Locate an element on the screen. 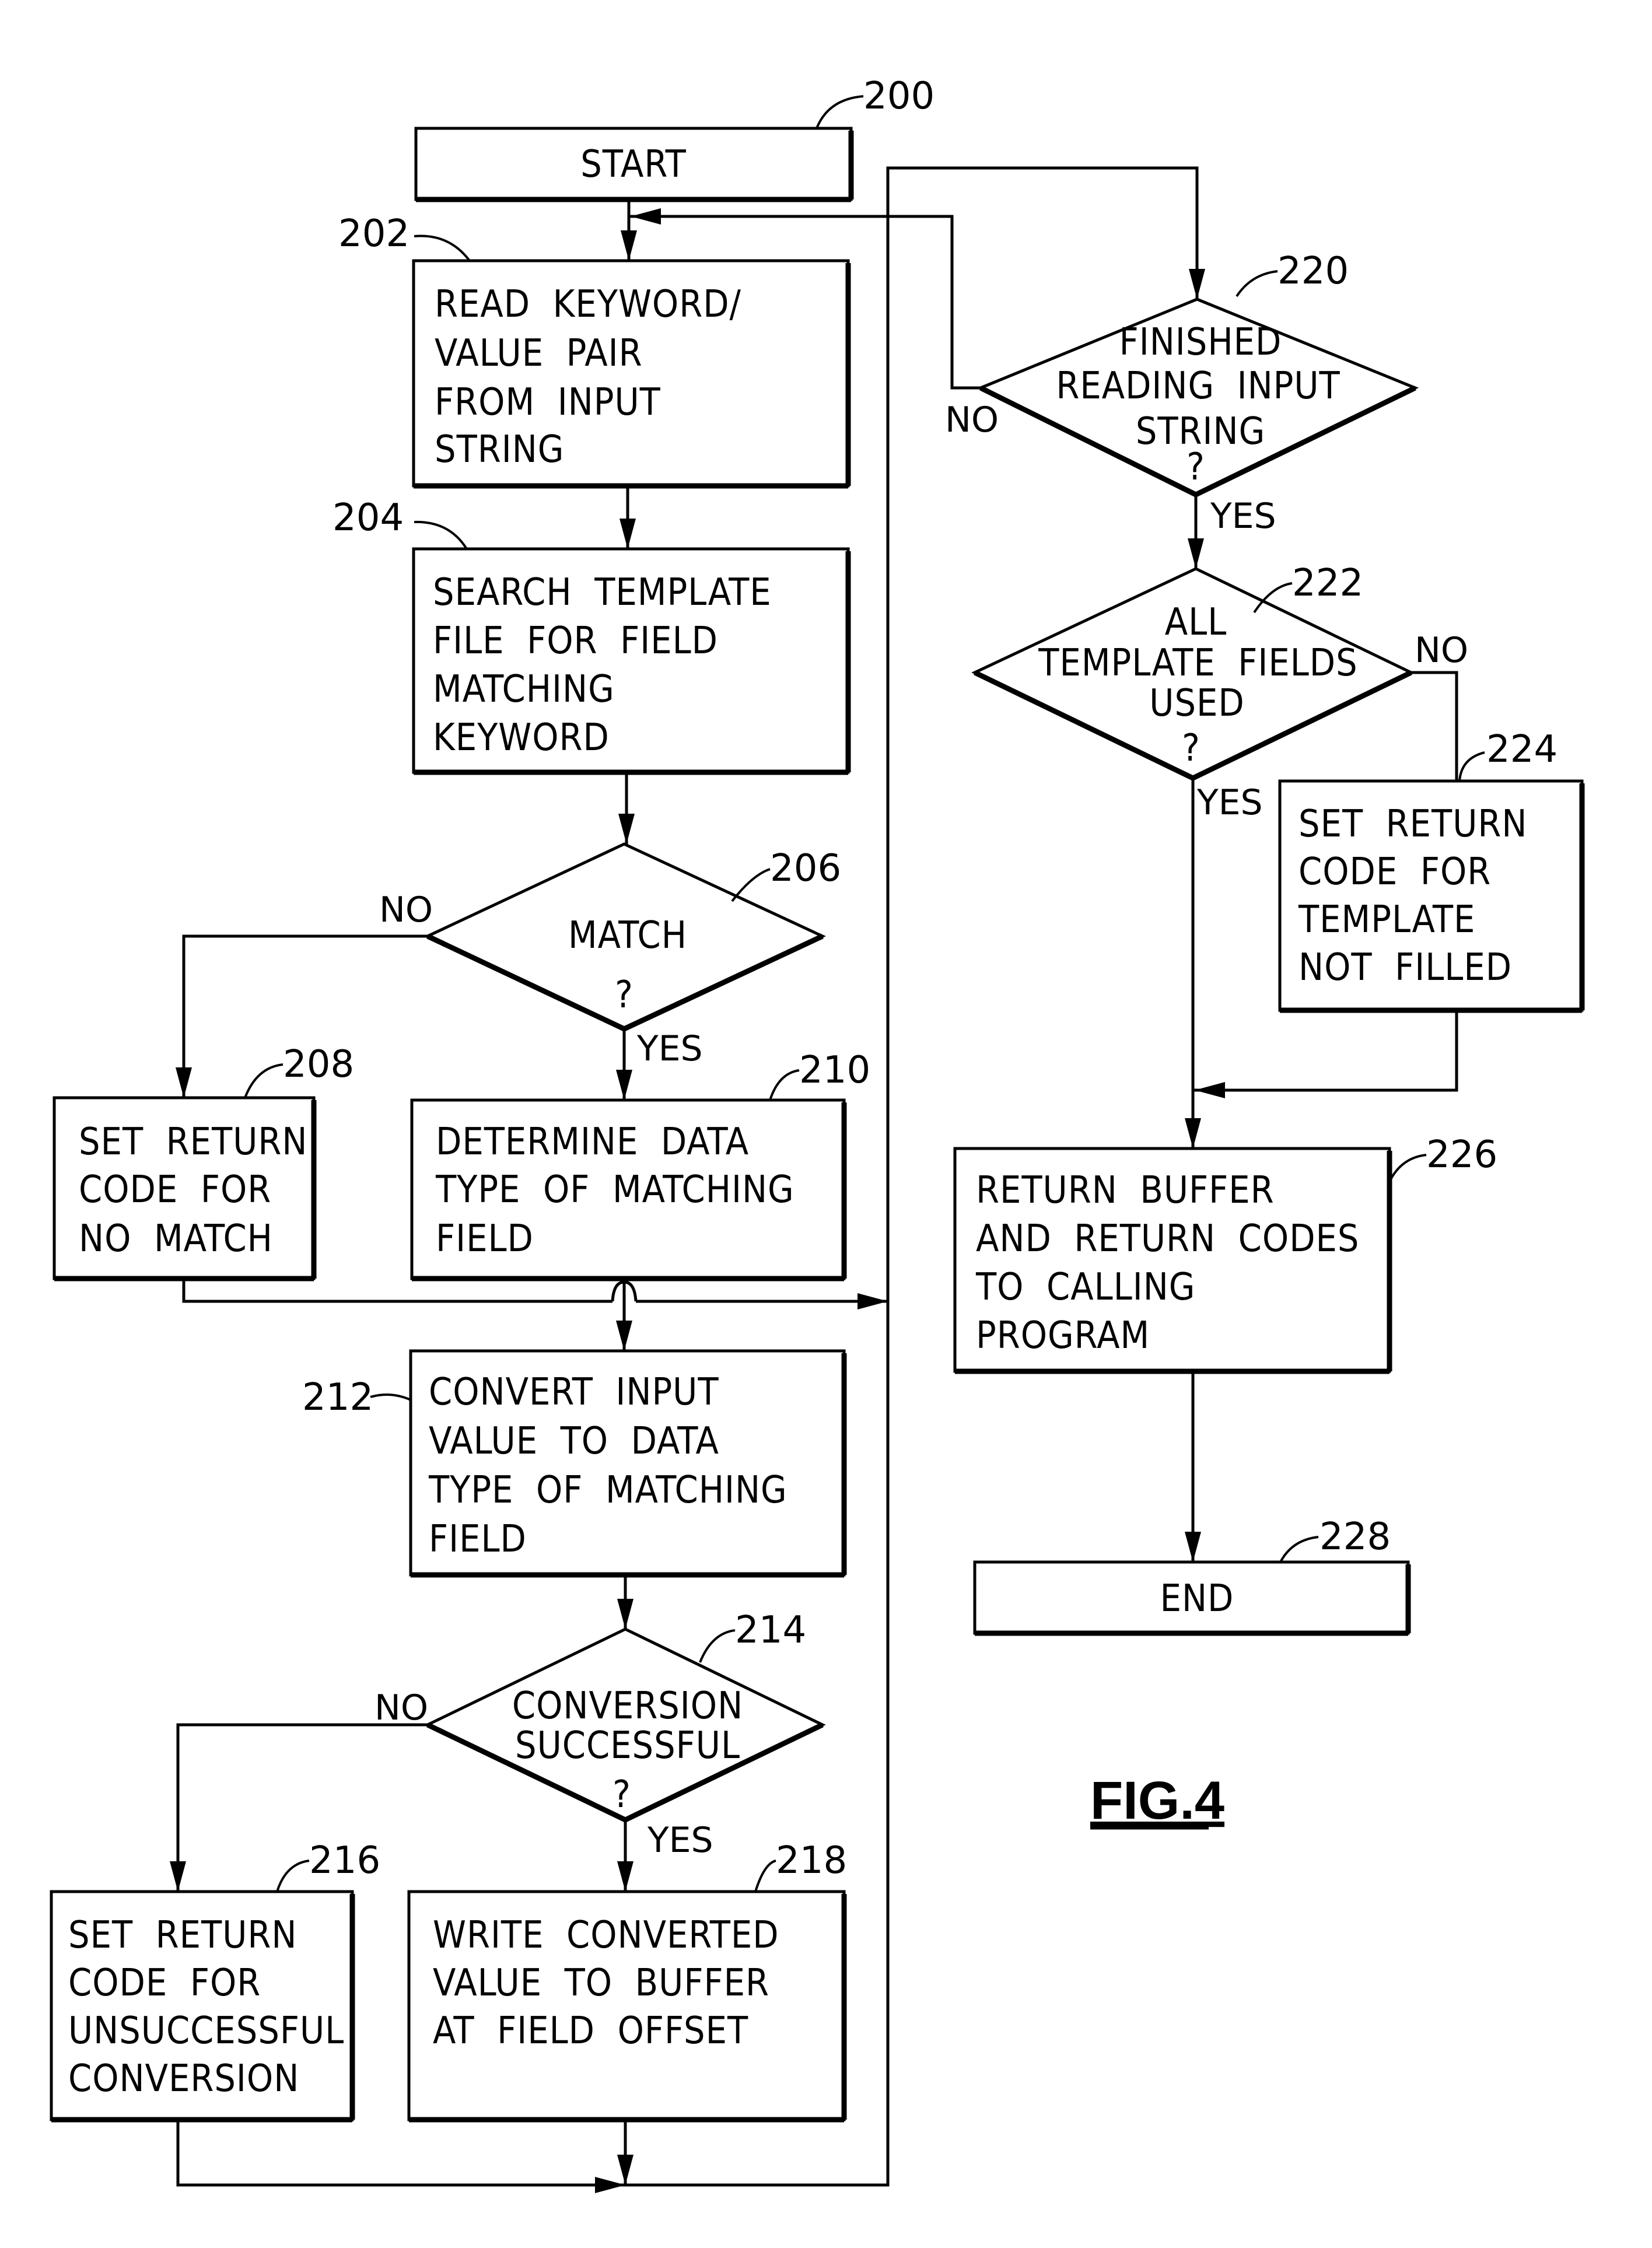  node-208-no-match: SET RETURN CODE FOR NO MATCH is located at coordinates (184, 1188).